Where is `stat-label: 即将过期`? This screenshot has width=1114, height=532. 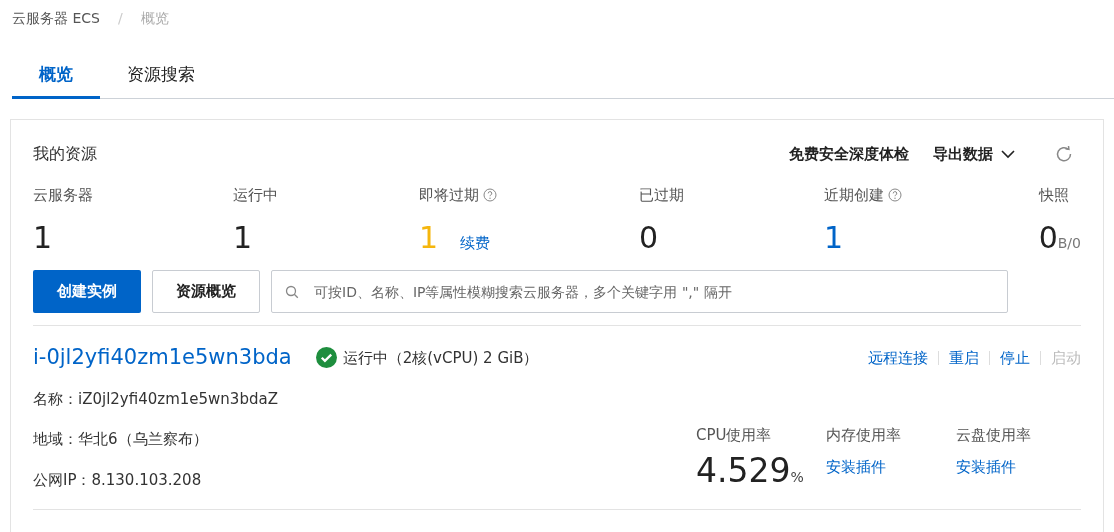 stat-label: 即将过期 is located at coordinates (449, 195).